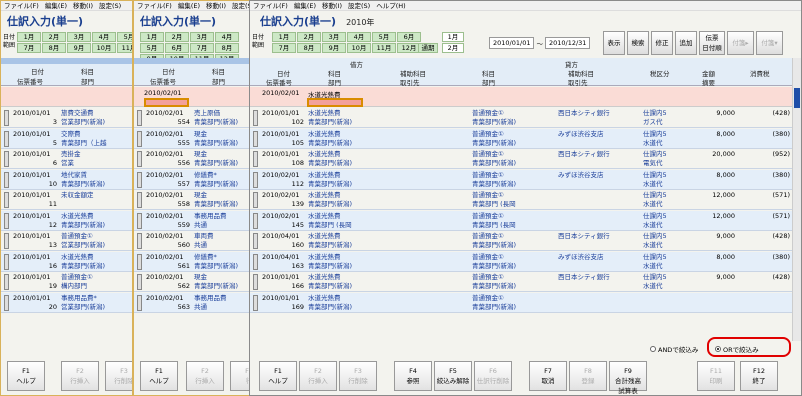  Describe the element at coordinates (628, 378) in the screenshot. I see `function-key-f9: F9 合計残高 試算表` at that location.